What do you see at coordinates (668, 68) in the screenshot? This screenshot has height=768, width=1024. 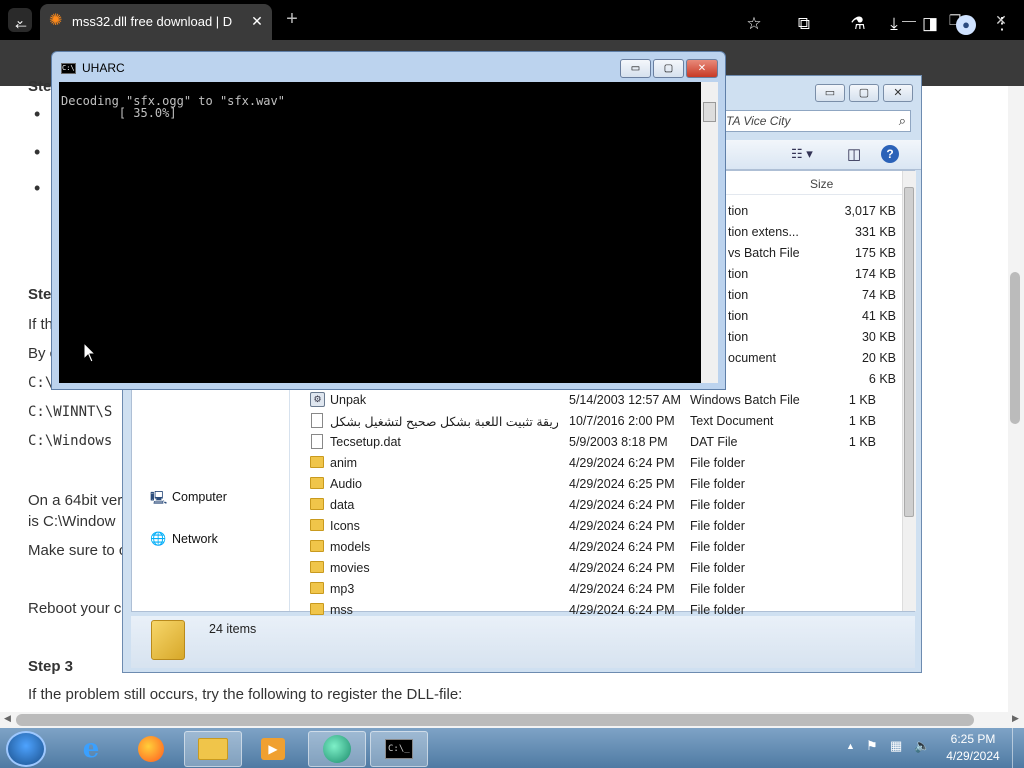 I see `console-maximize-button: ▢` at bounding box center [668, 68].